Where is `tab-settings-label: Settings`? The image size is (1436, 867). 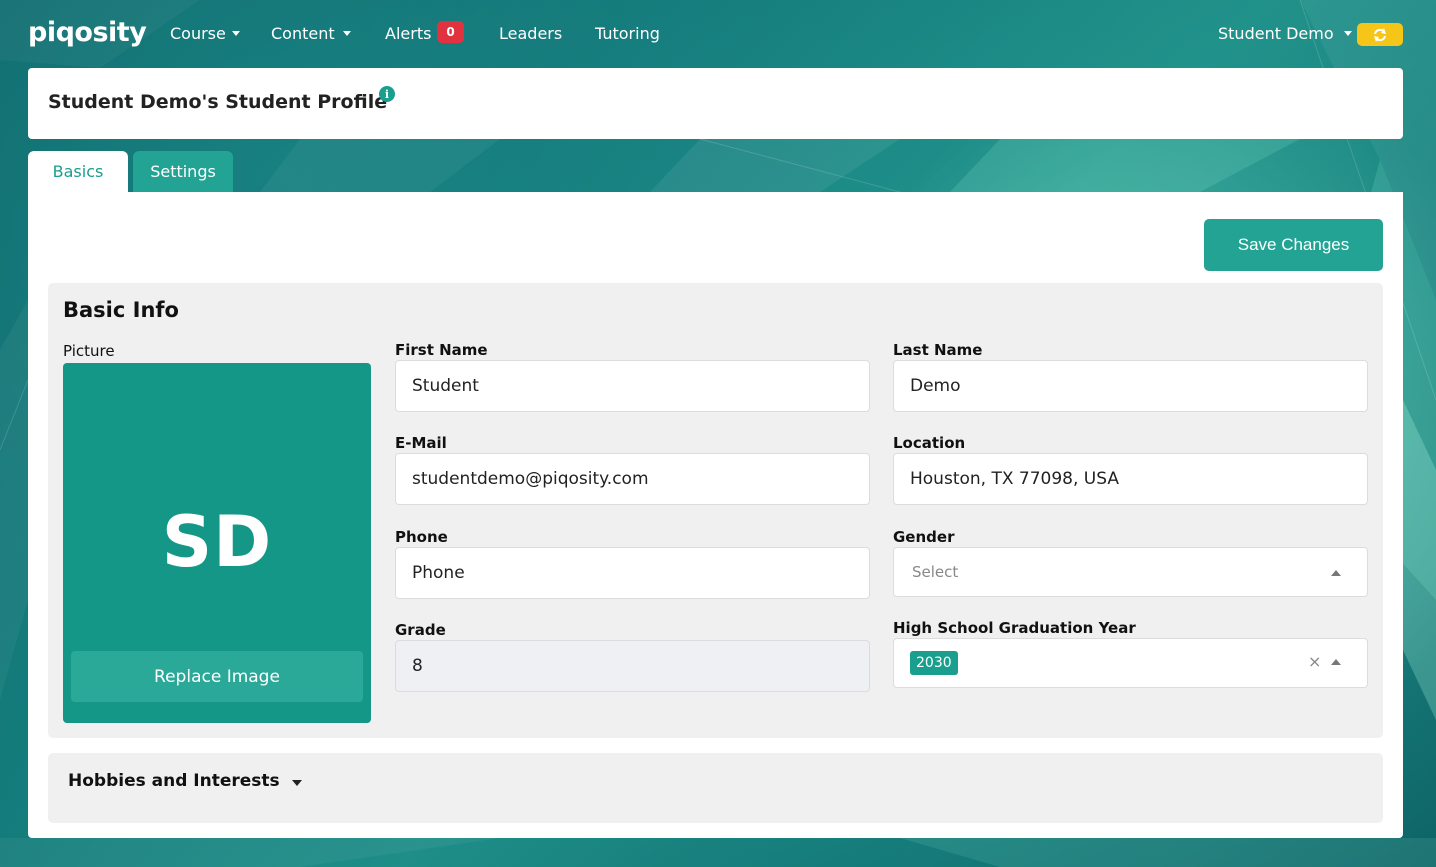
tab-settings-label: Settings is located at coordinates (183, 171).